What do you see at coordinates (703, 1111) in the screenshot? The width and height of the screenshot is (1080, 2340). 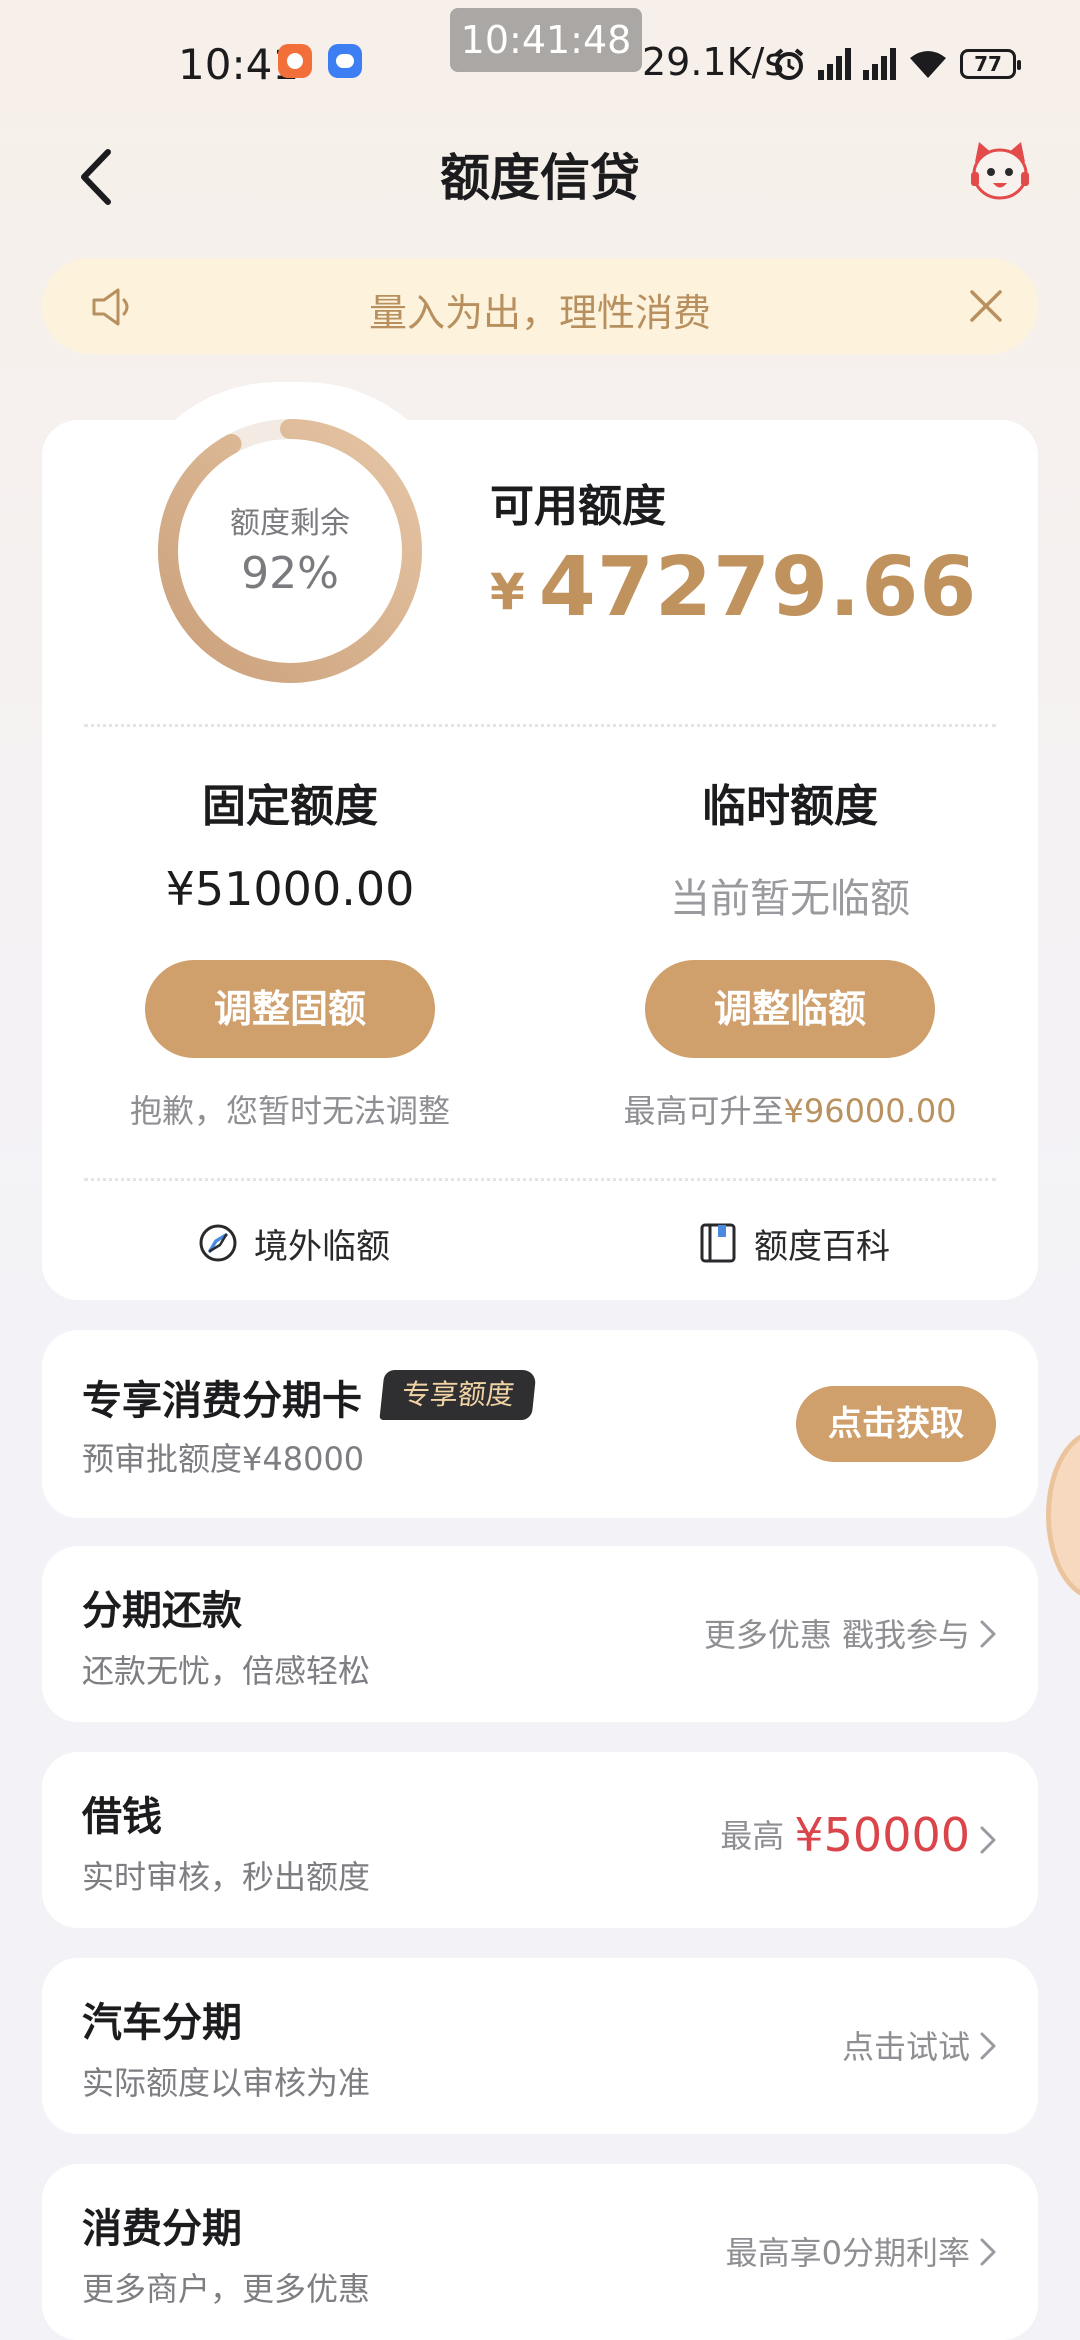 I see `temp-note-prefix: 最高可升至` at bounding box center [703, 1111].